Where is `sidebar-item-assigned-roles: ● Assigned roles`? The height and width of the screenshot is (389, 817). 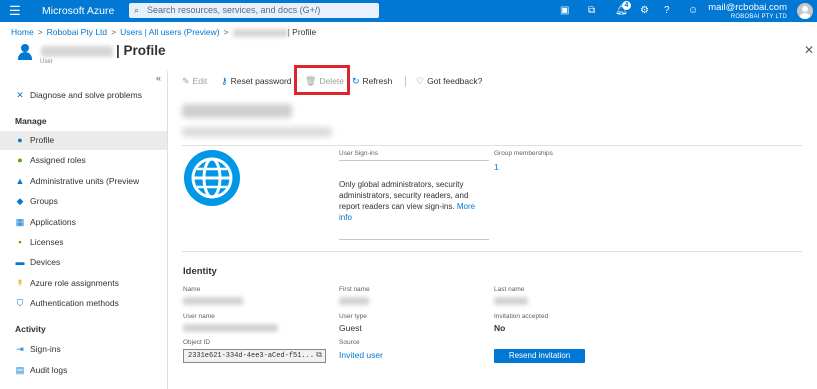
sidebar-item-assigned-roles: ● Assigned roles is located at coordinates (83, 160).